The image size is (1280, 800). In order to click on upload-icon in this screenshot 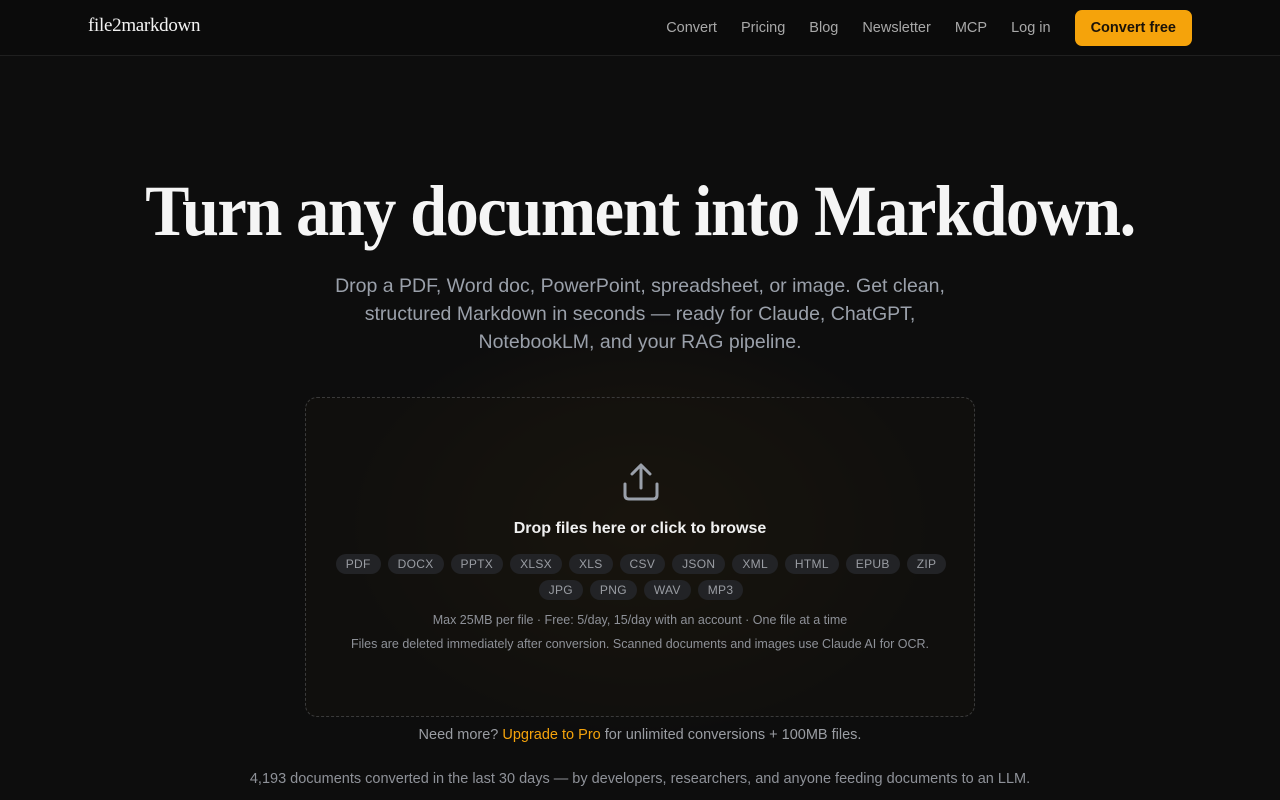, I will do `click(641, 482)`.